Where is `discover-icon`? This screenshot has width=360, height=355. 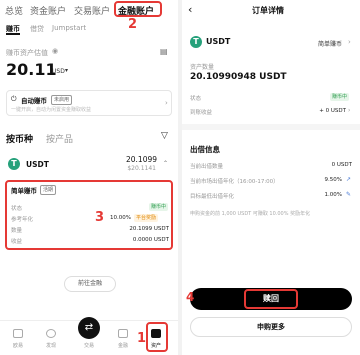
discover-icon is located at coordinates (51, 333).